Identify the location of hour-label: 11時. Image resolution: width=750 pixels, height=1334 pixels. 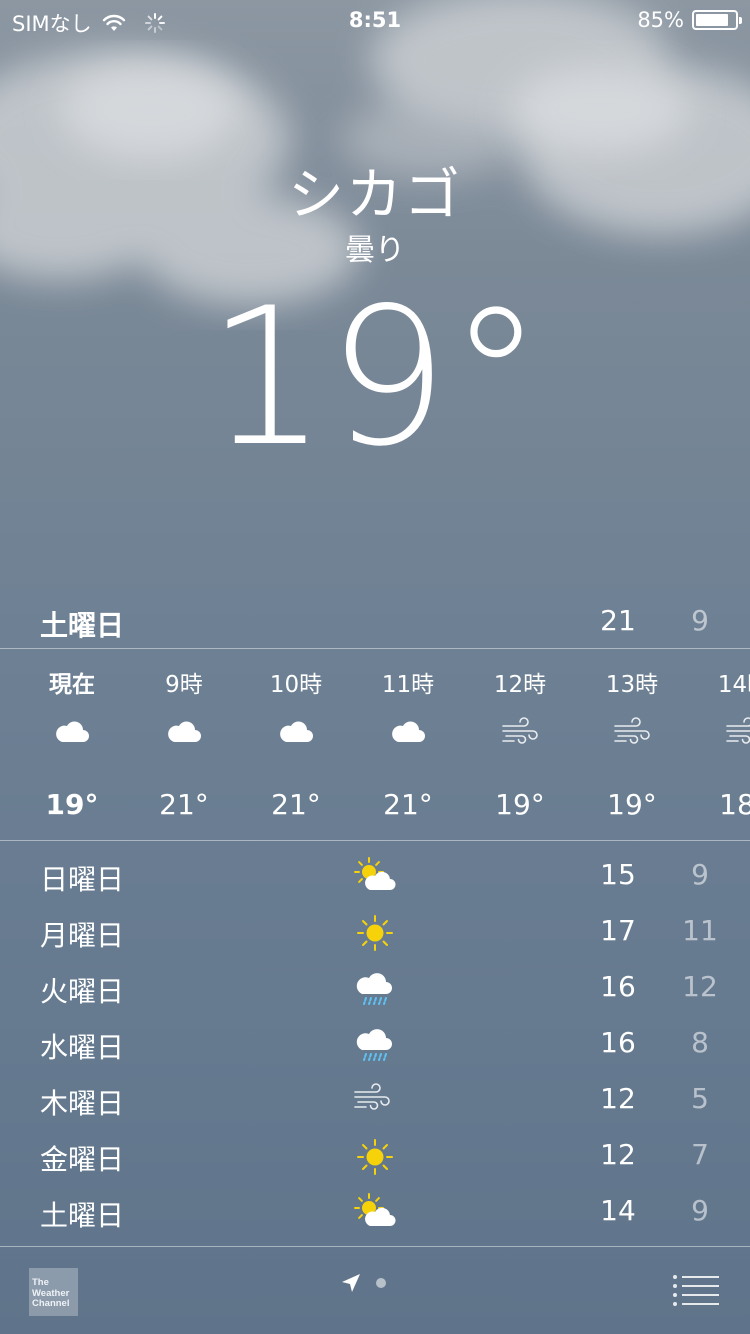
(408, 685).